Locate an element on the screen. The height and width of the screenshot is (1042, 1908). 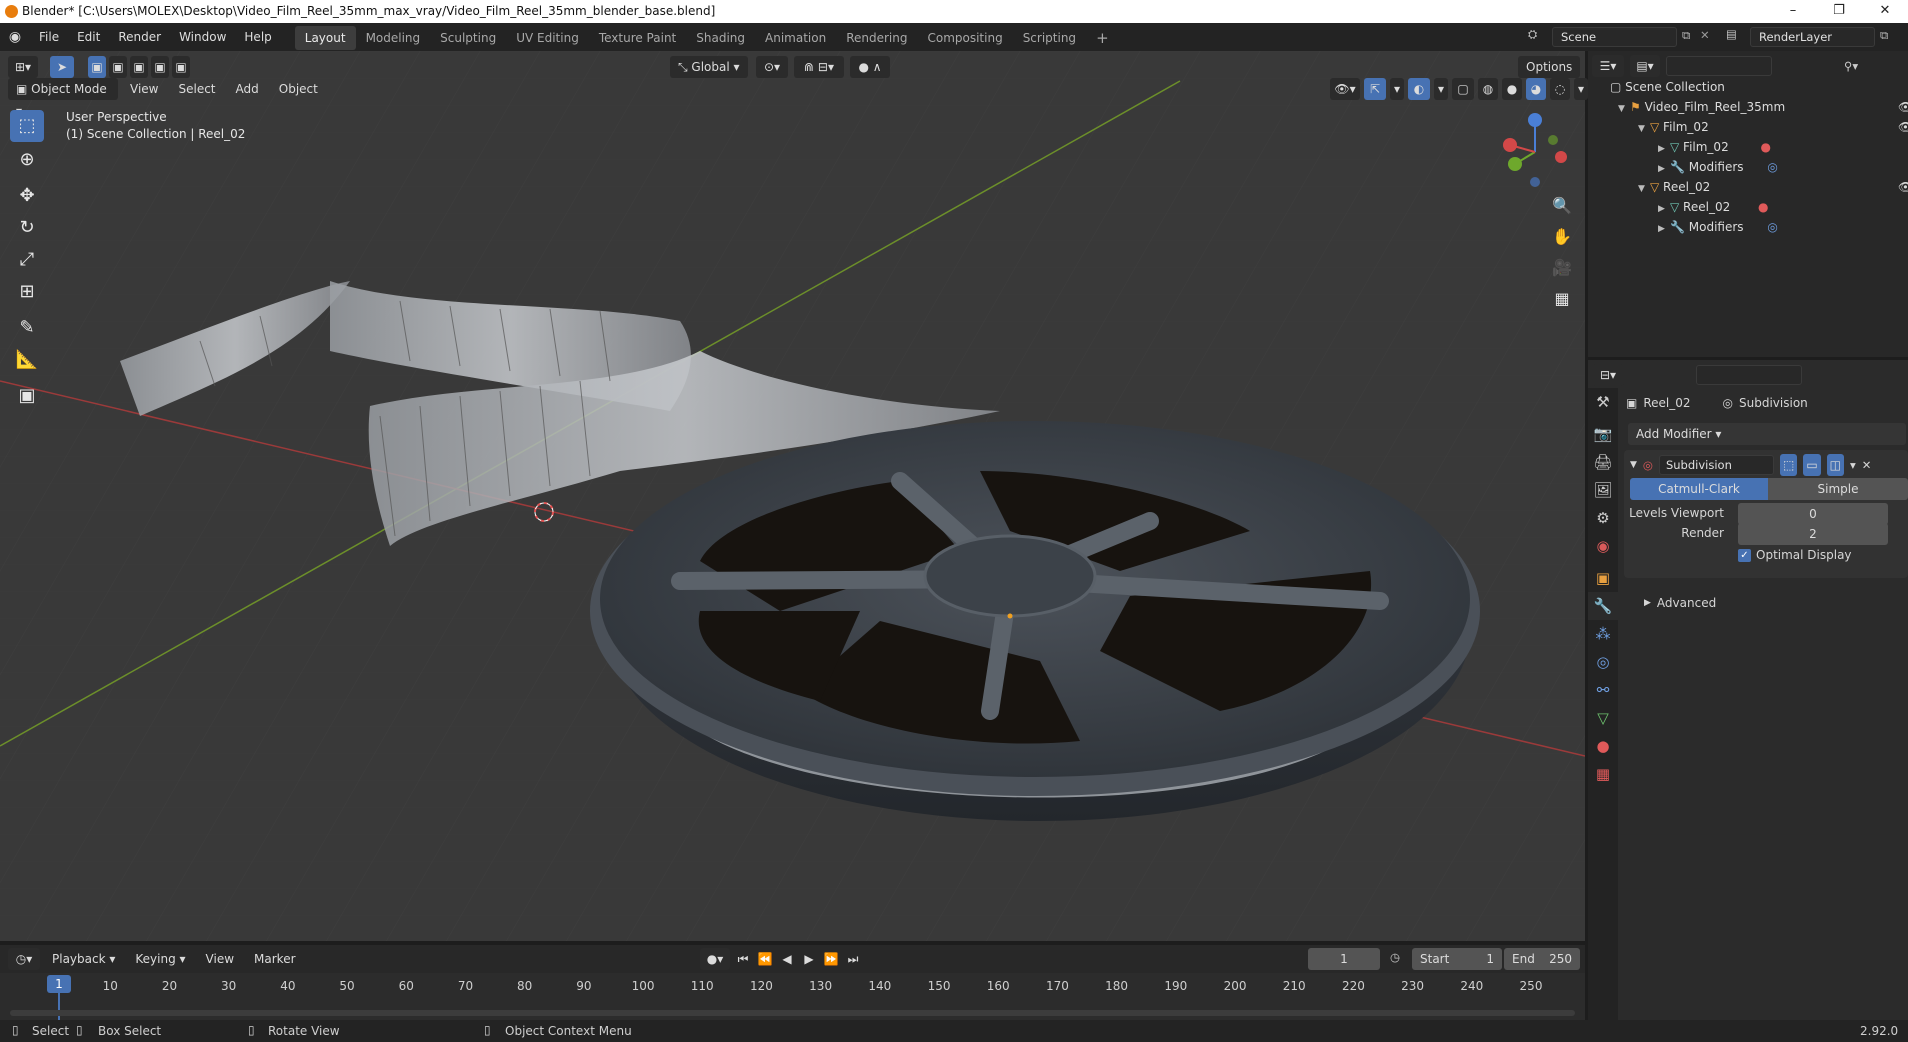
mode-dropdown: ▣ Object Mode ▾ is located at coordinates (63, 98).